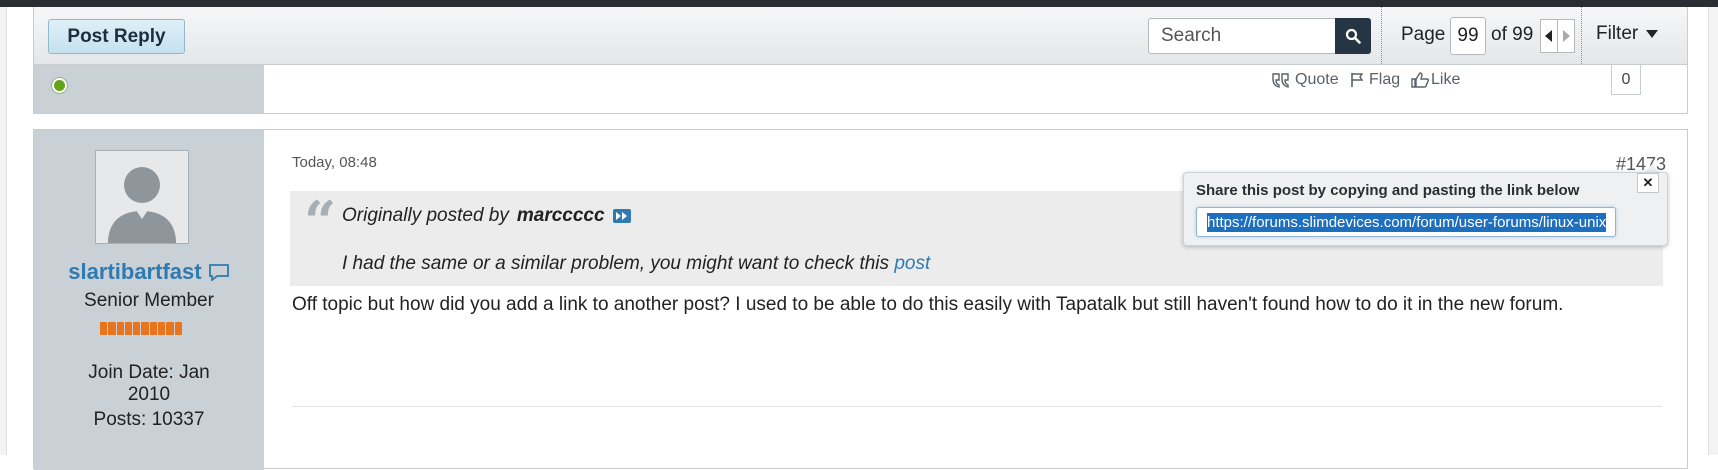 The image size is (1718, 470). I want to click on username: slartibartfast, so click(135, 272).